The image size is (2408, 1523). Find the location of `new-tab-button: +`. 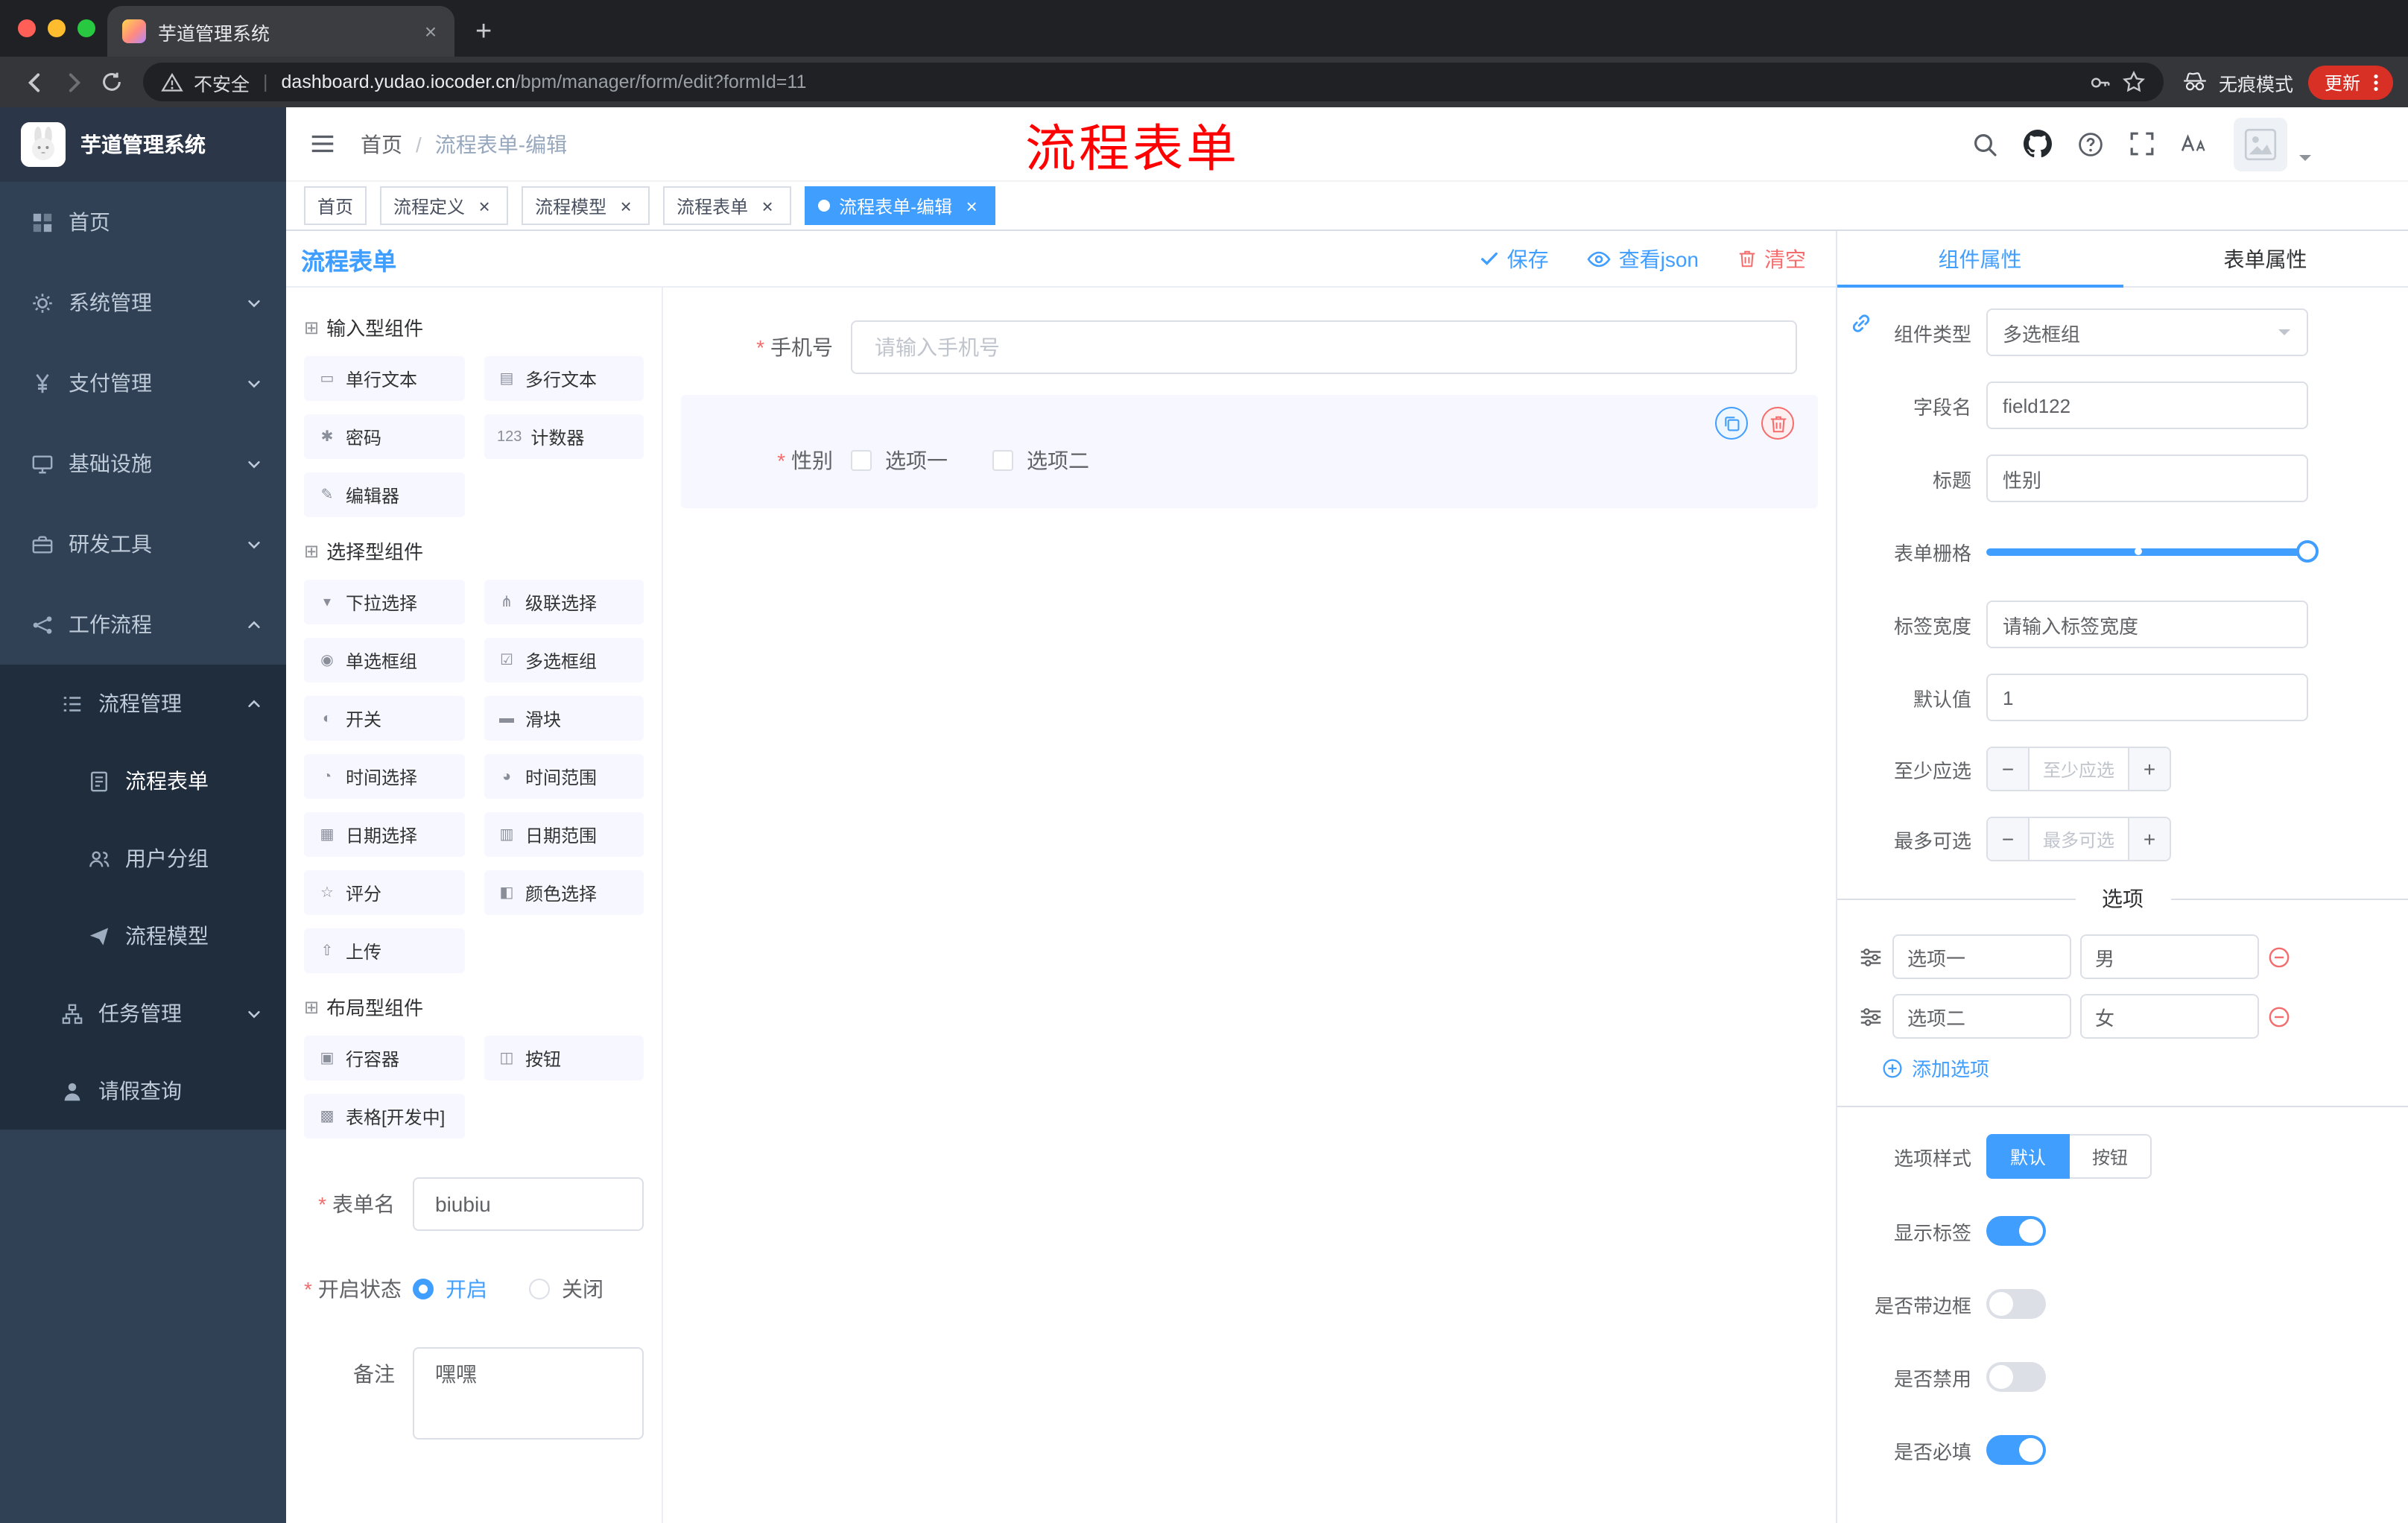

new-tab-button: + is located at coordinates (483, 32).